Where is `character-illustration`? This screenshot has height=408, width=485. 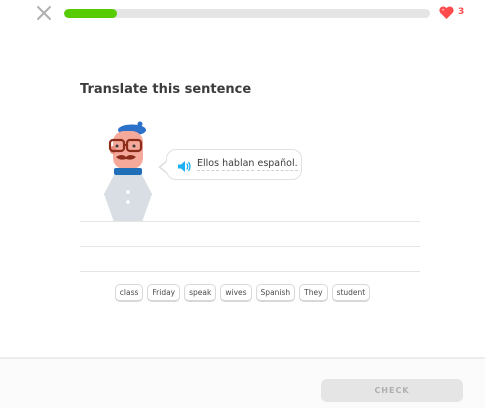 character-illustration is located at coordinates (129, 173).